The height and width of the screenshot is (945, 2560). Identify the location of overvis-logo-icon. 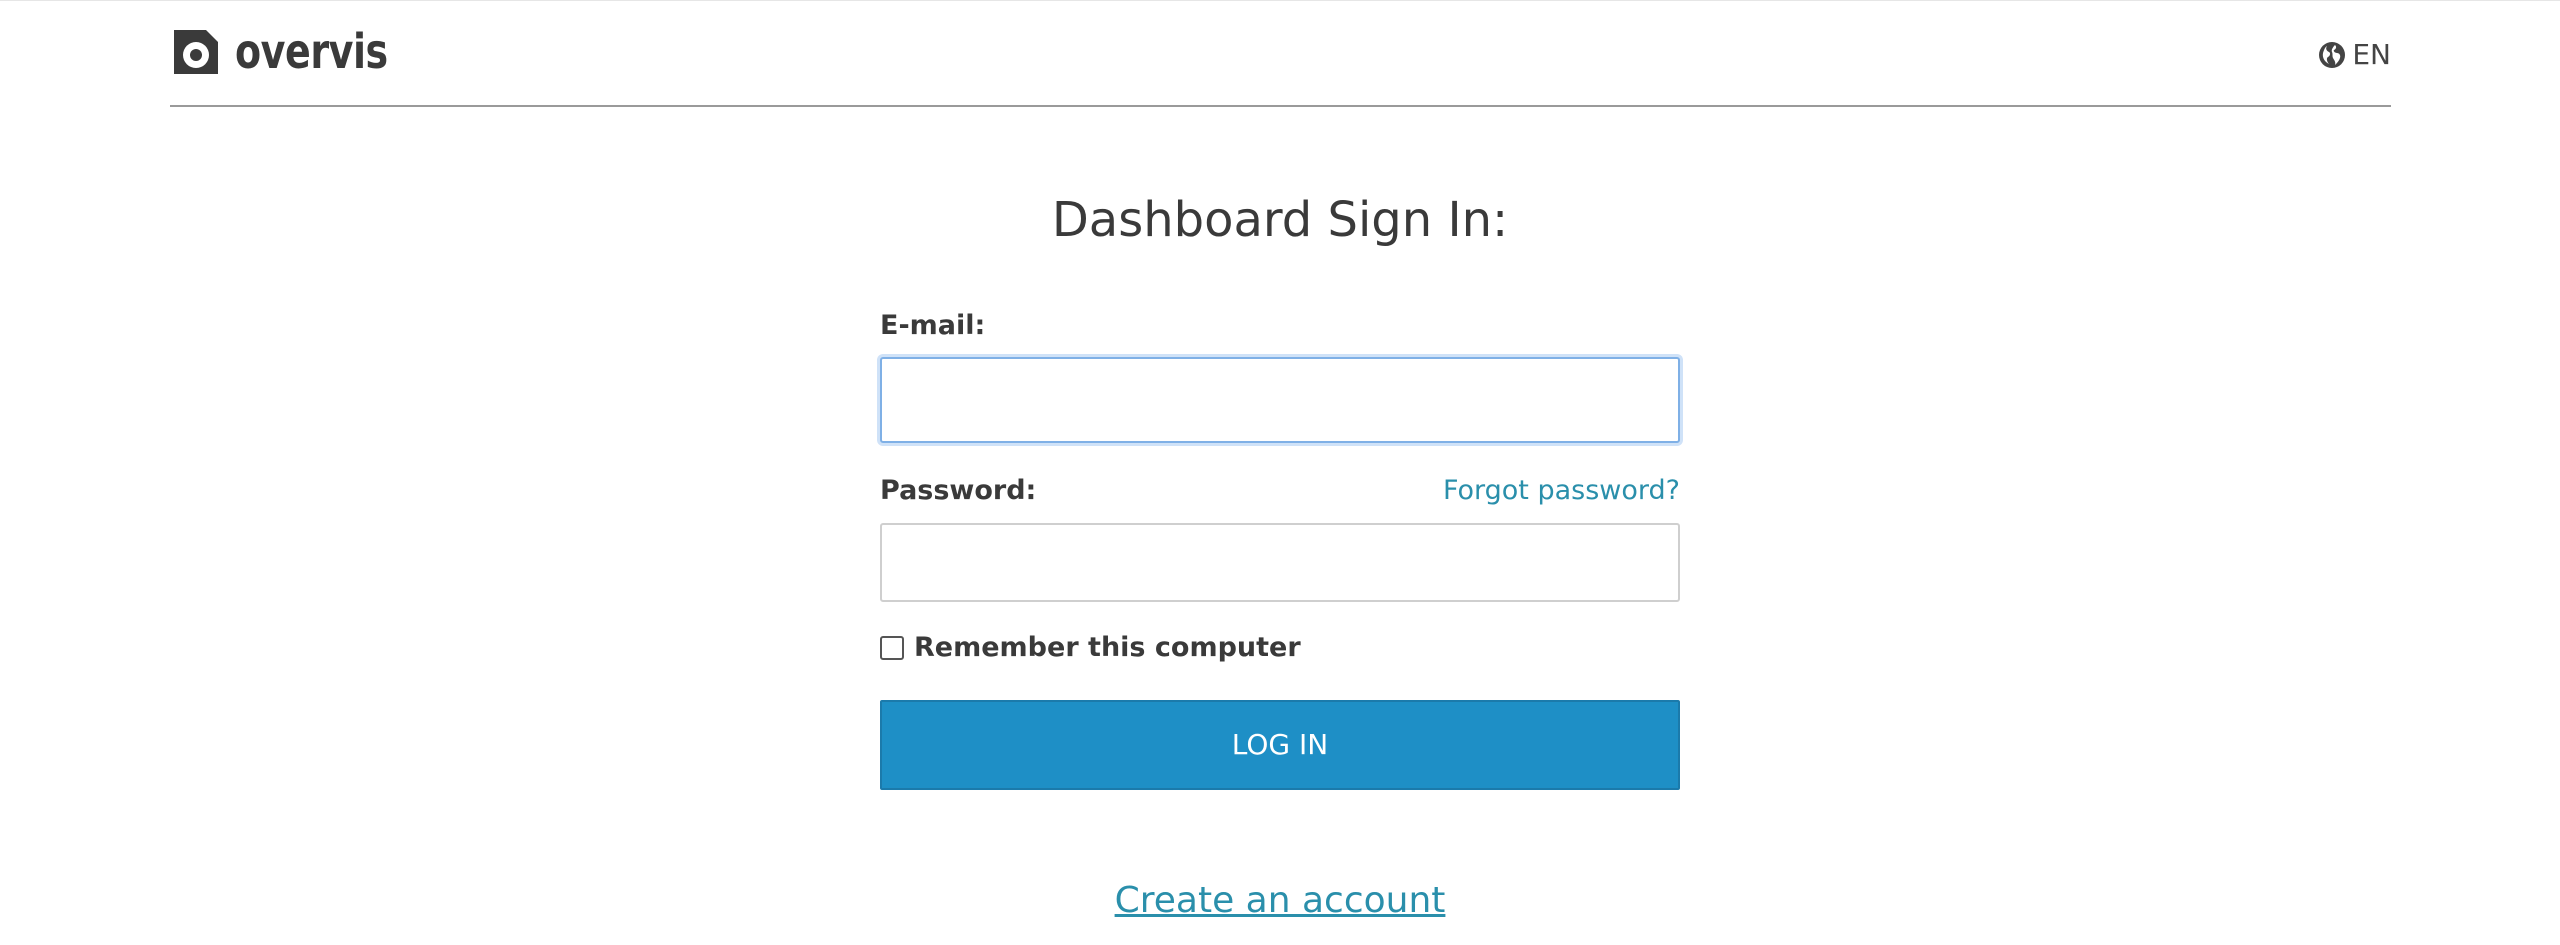
(196, 52).